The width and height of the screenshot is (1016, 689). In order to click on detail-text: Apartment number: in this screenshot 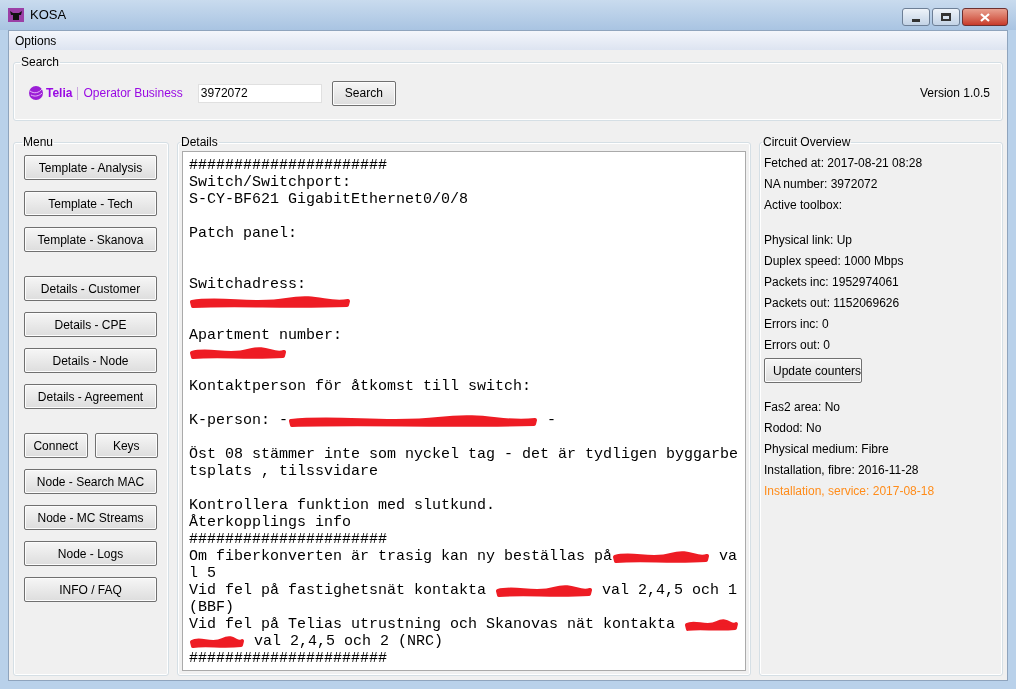, I will do `click(266, 335)`.